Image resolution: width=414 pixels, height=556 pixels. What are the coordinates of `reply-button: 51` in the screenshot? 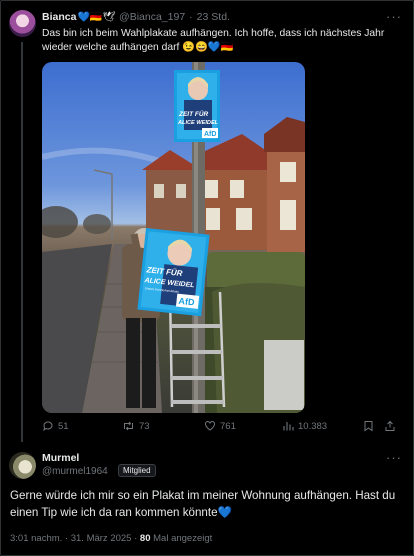 It's located at (55, 426).